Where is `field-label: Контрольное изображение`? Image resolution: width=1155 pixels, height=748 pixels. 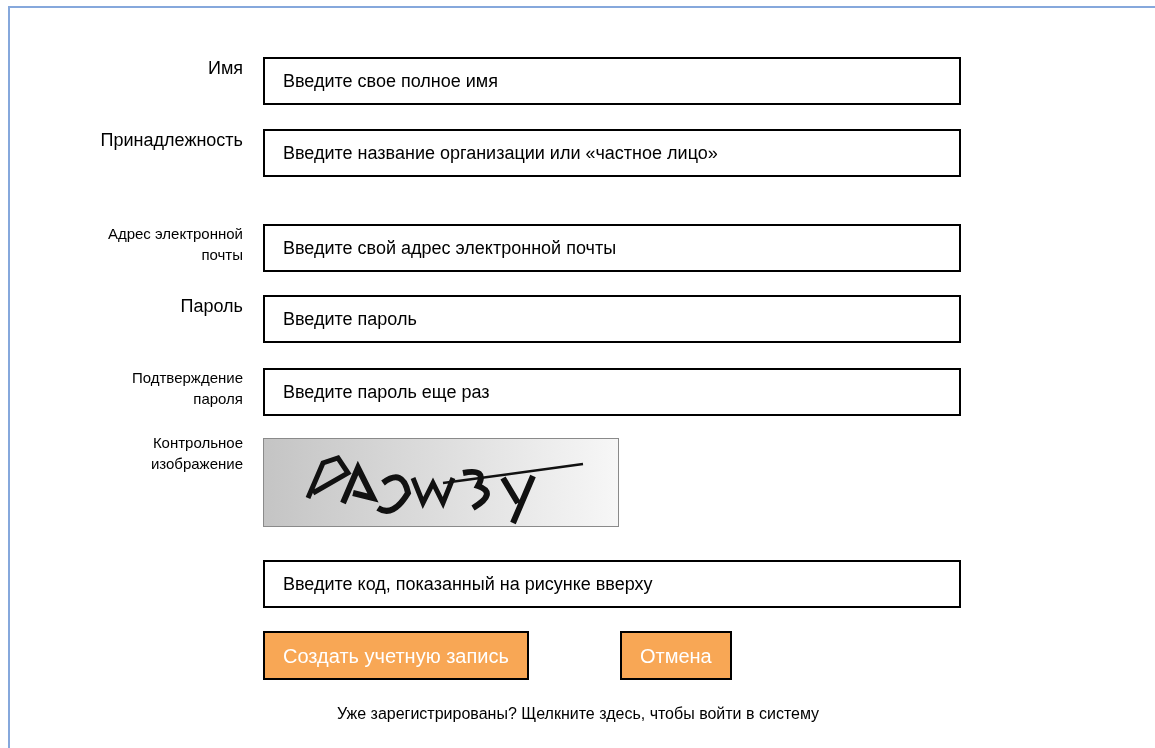
field-label: Контрольное изображение is located at coordinates (196, 453).